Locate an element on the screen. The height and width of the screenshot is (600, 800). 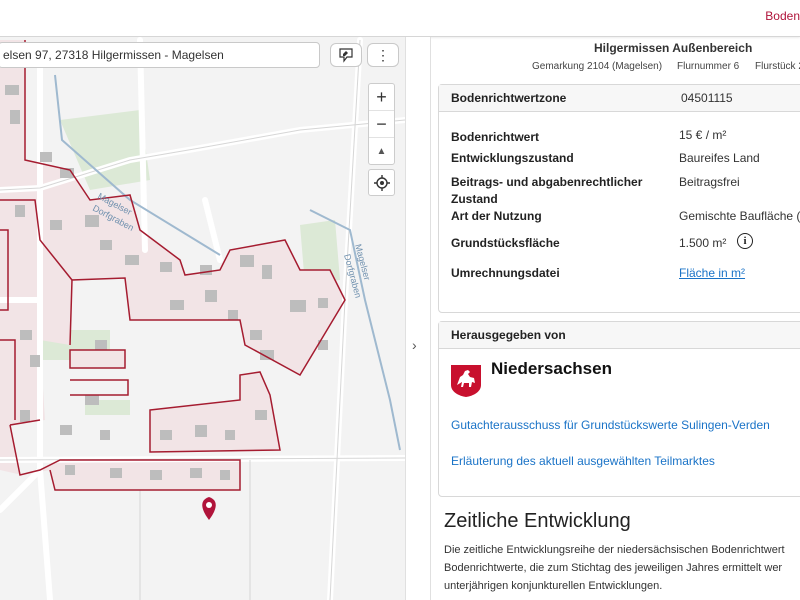
zoom-controls: + − ▲ is located at coordinates (381, 124).